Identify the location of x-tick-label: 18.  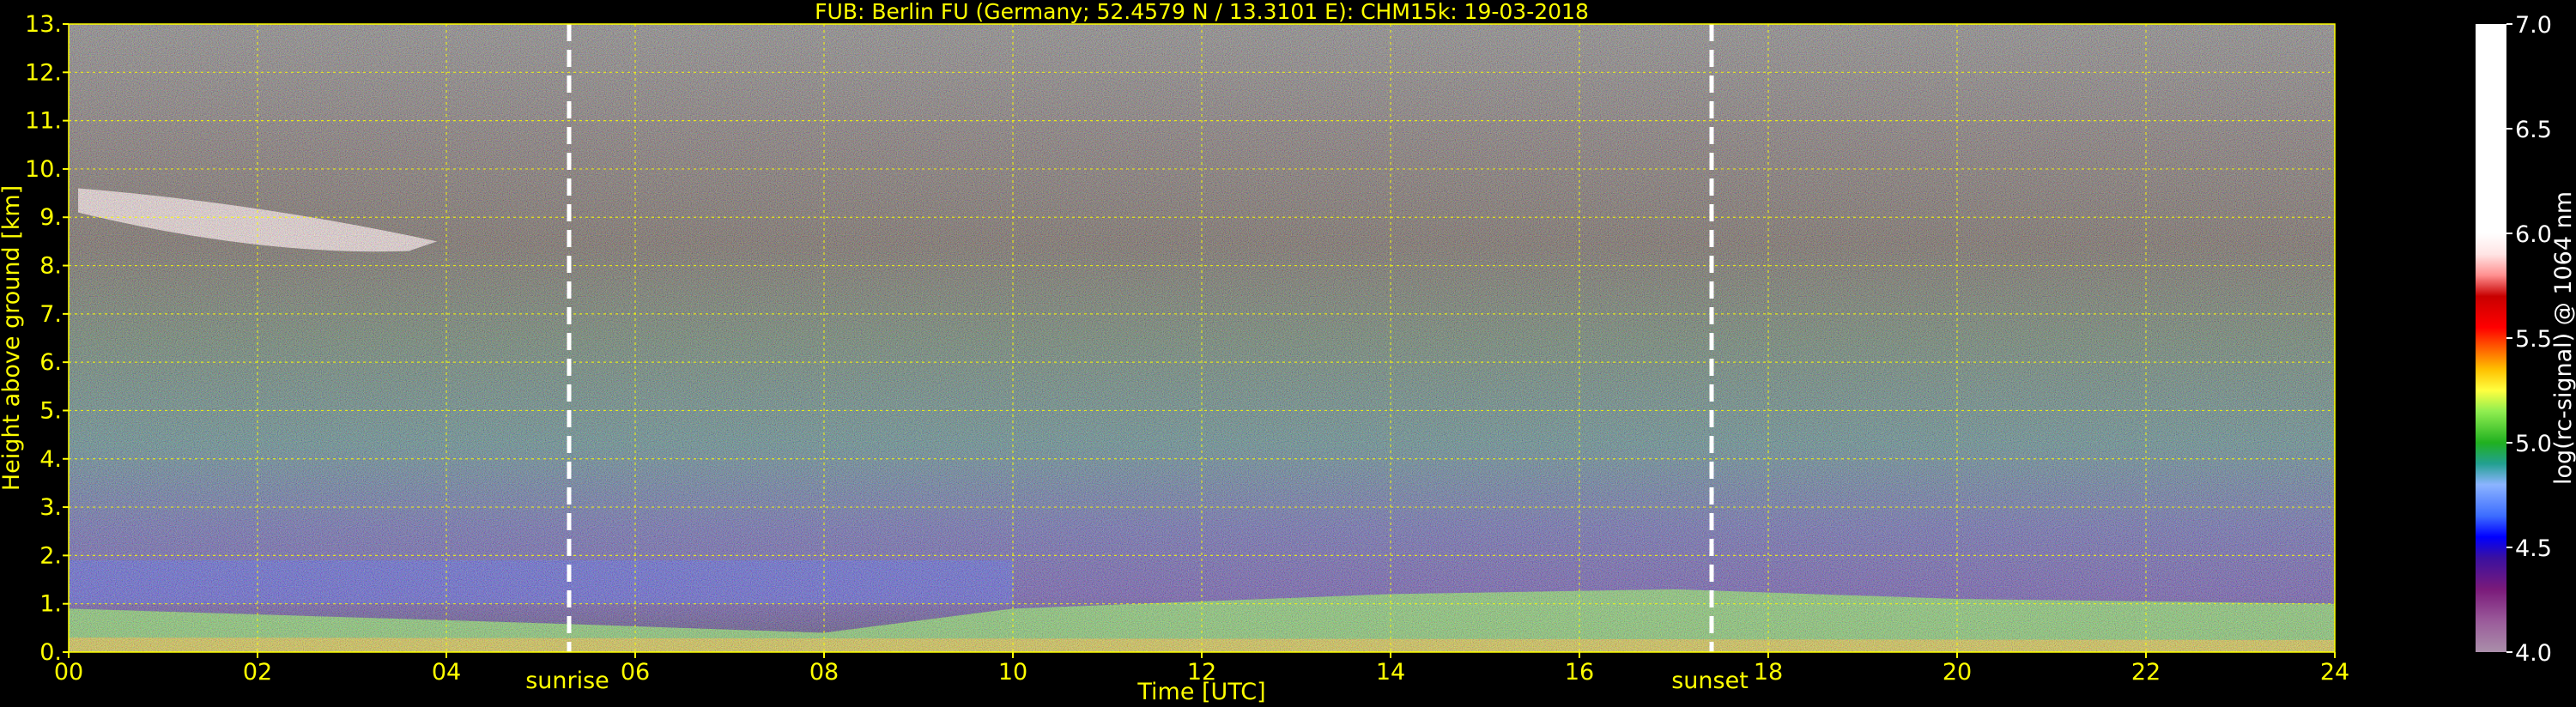
(1768, 672).